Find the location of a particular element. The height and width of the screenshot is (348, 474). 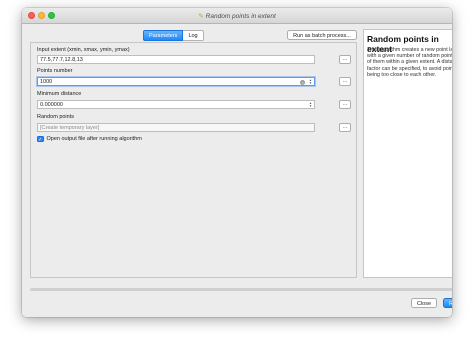

tab-bar: Parameters Log is located at coordinates (173, 35).